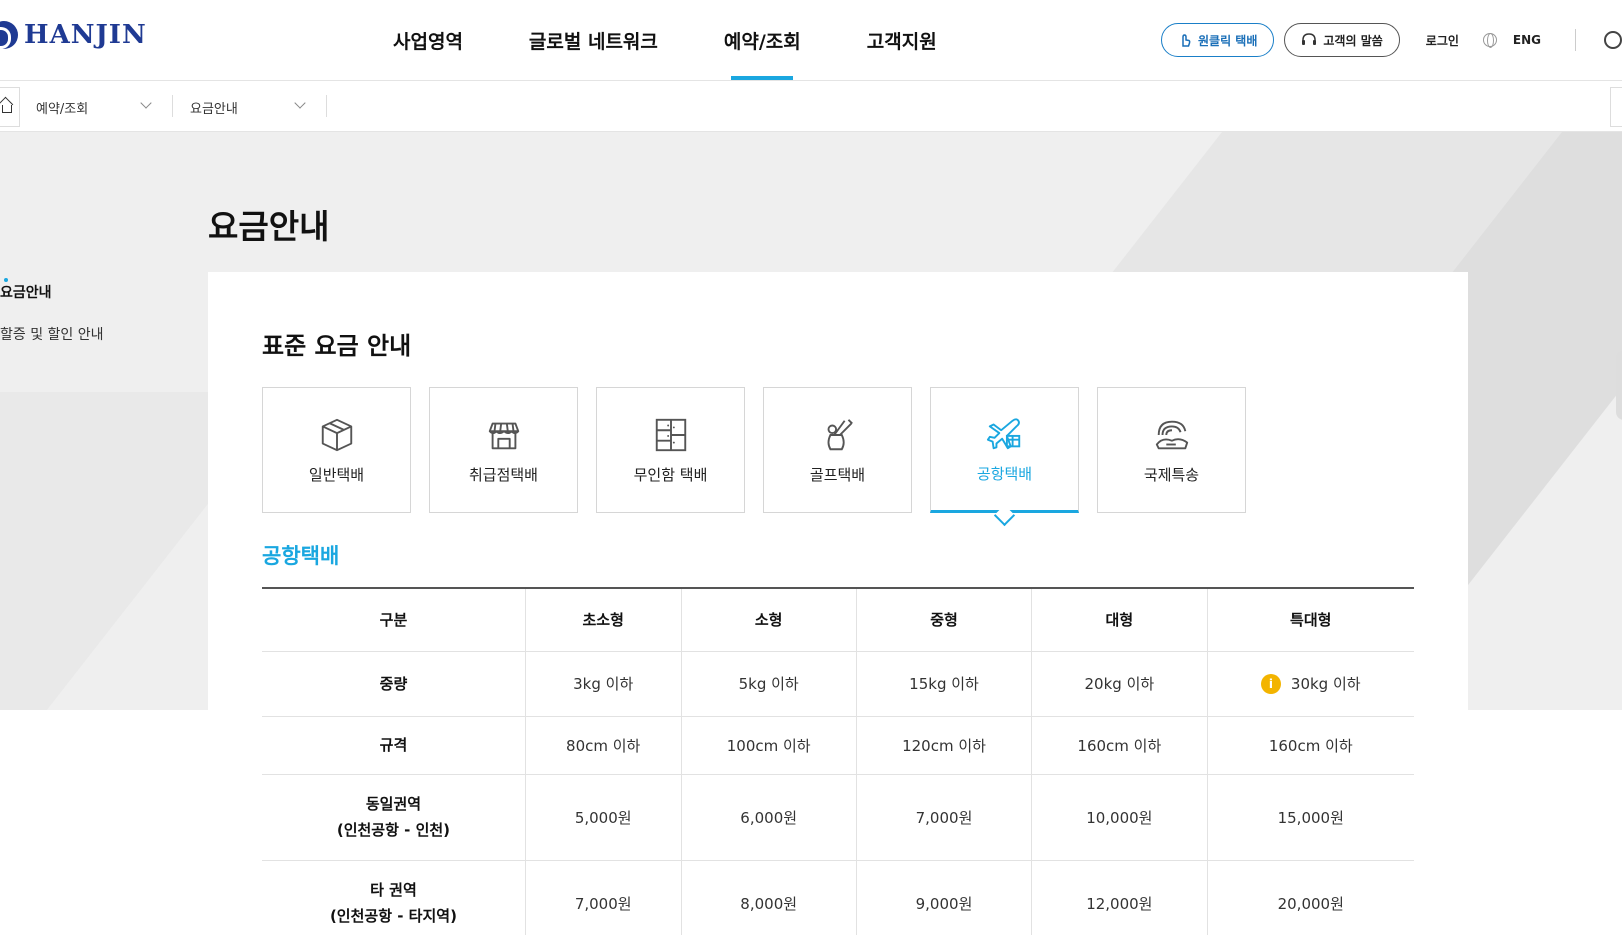  Describe the element at coordinates (1119, 817) in the screenshot. I see `table-cell: 10,000원` at that location.